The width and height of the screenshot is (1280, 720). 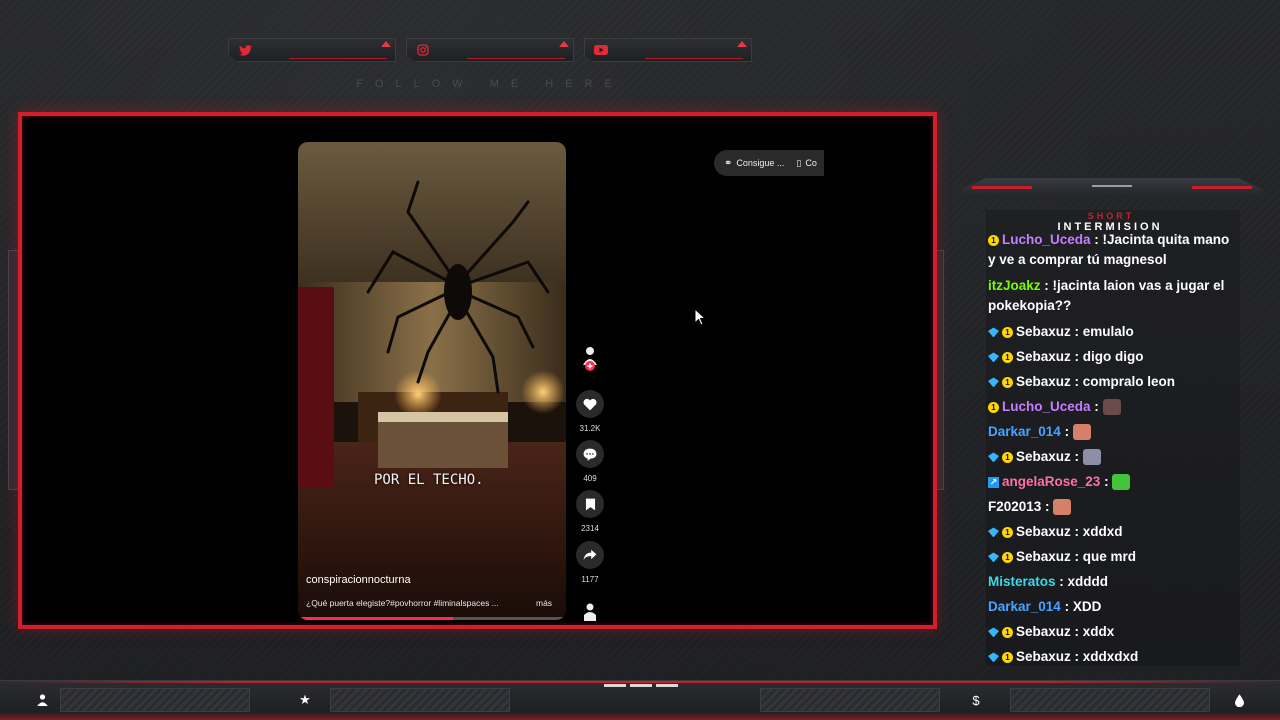 I want to click on device-icon: ▯, so click(x=799, y=162).